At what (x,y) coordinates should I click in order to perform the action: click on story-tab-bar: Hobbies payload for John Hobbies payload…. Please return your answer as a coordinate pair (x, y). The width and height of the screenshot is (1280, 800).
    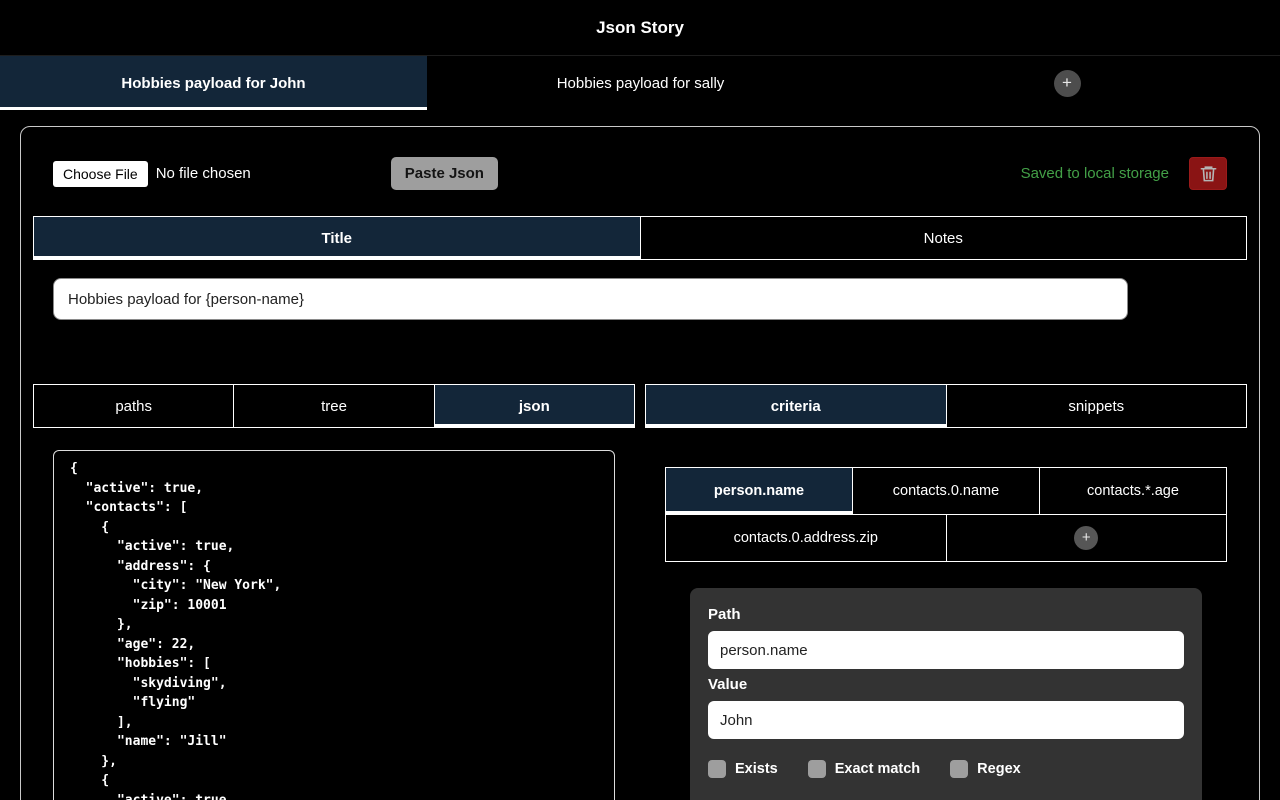
    Looking at the image, I should click on (640, 83).